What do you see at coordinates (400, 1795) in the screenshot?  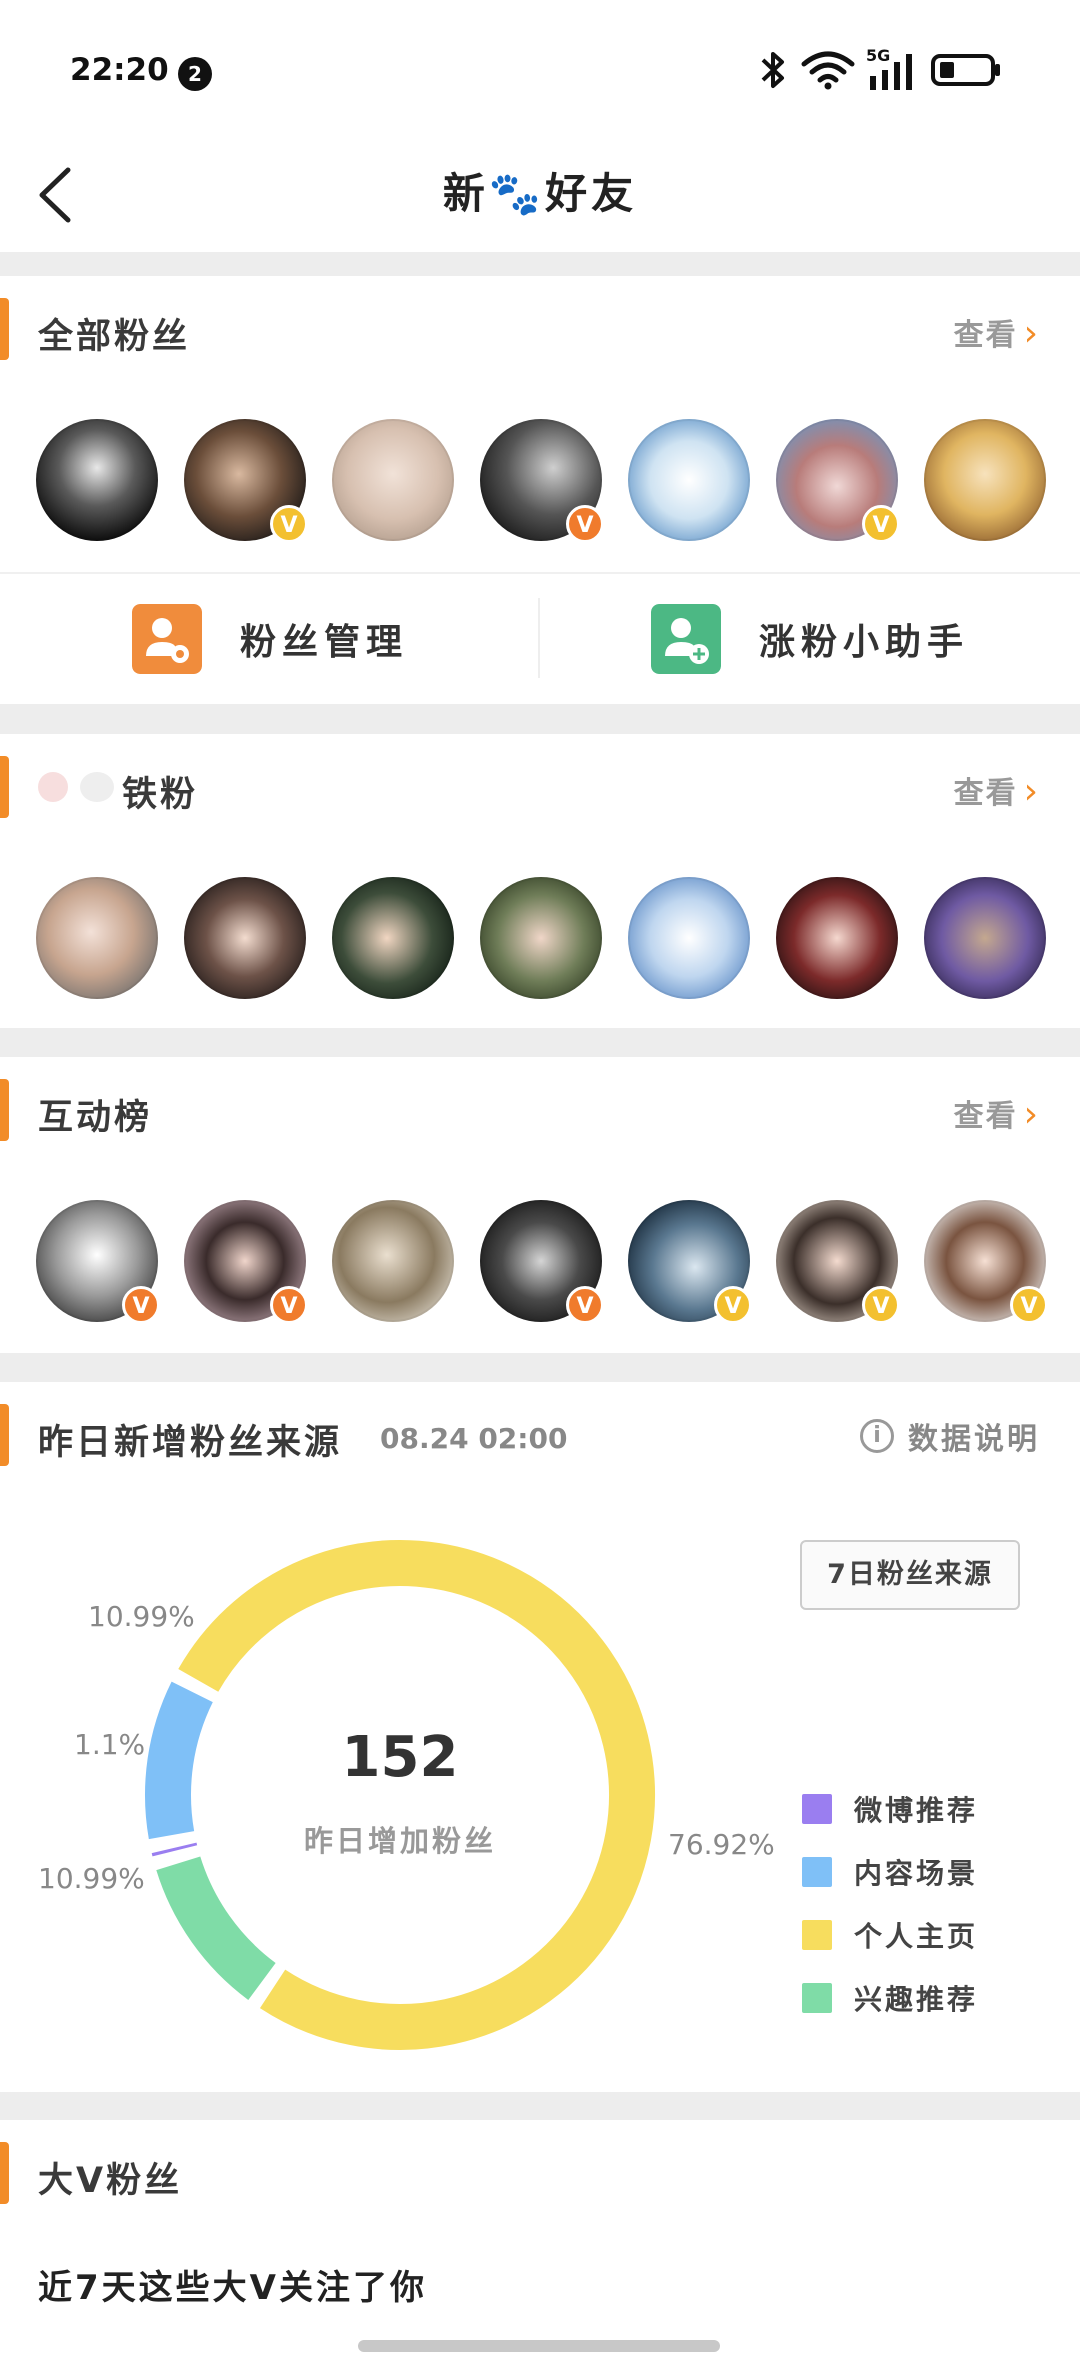 I see `fan-source-donut-chart` at bounding box center [400, 1795].